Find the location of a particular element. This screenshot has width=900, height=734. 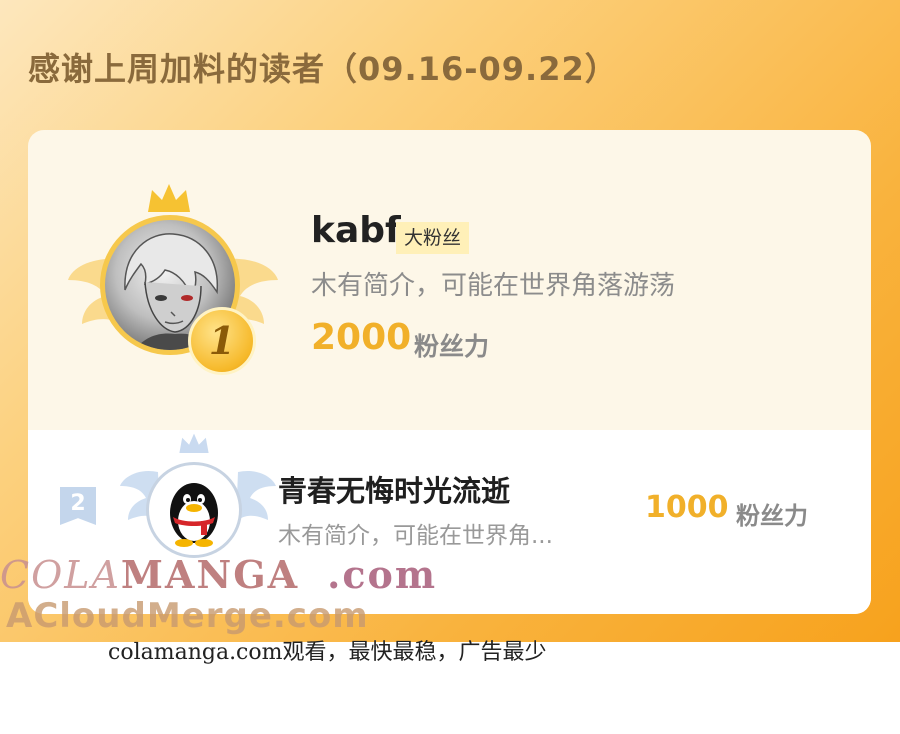

watermark-brand-bold: MANGA is located at coordinates (210, 574).